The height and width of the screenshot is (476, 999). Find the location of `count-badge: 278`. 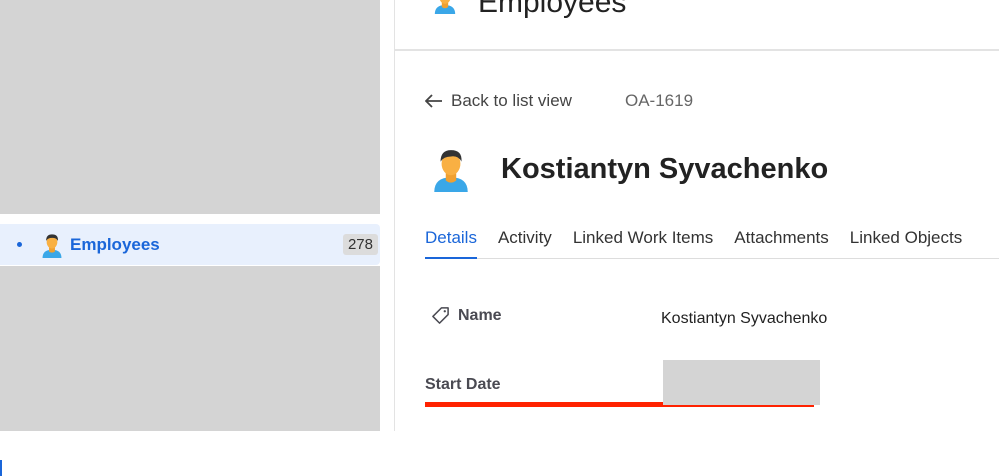

count-badge: 278 is located at coordinates (360, 244).